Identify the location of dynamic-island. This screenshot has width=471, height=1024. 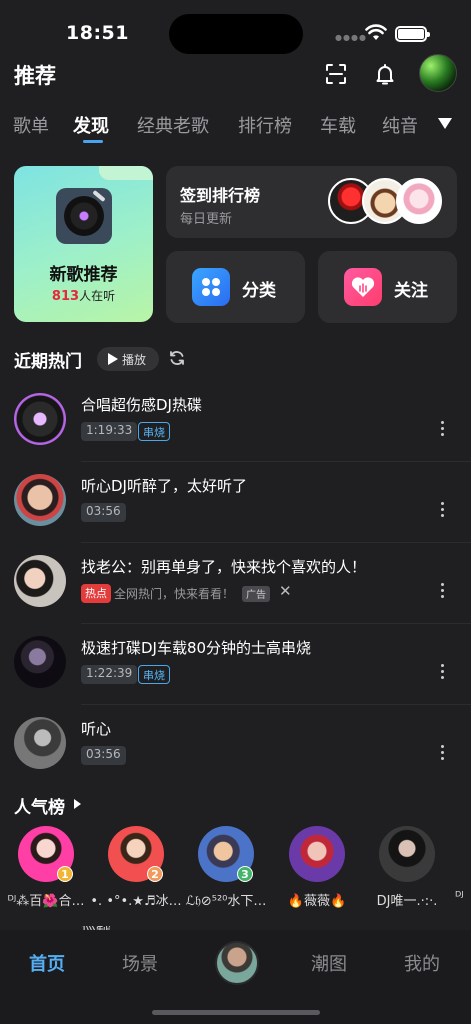
(236, 34).